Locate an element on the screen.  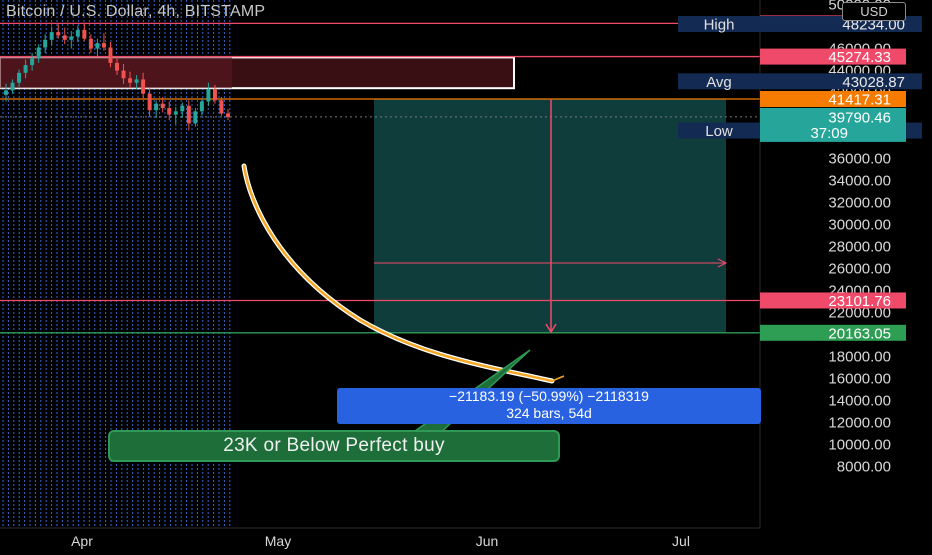
y-tick-label: 32000.00 is located at coordinates (859, 203).